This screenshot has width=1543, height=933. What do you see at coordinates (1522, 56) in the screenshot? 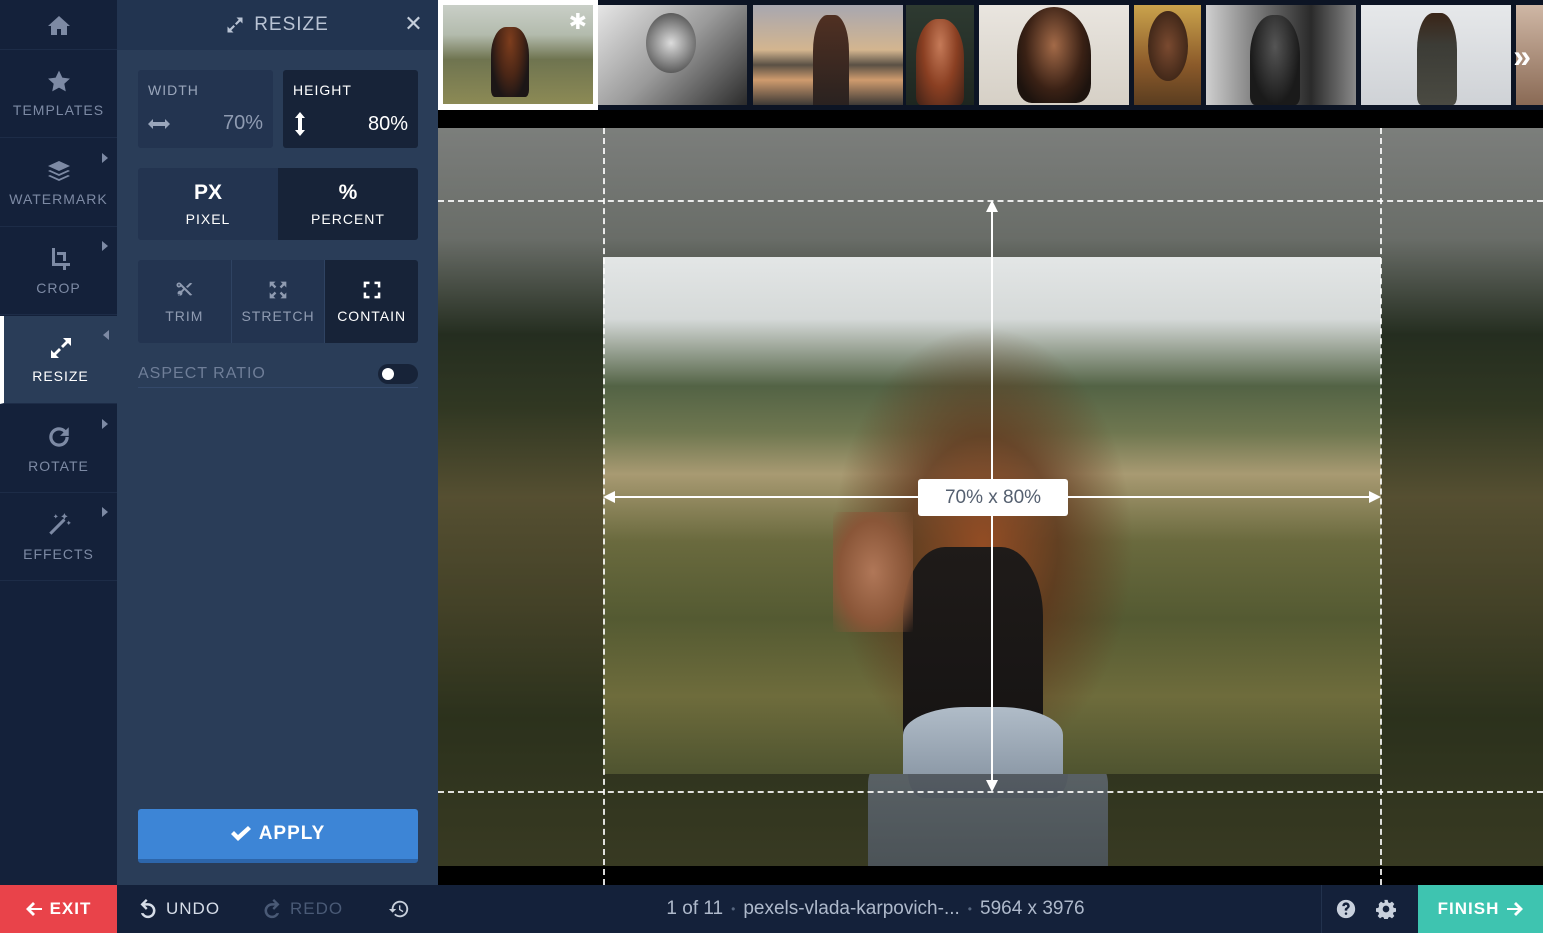
I see `double-chevron-right-icon: »` at bounding box center [1522, 56].